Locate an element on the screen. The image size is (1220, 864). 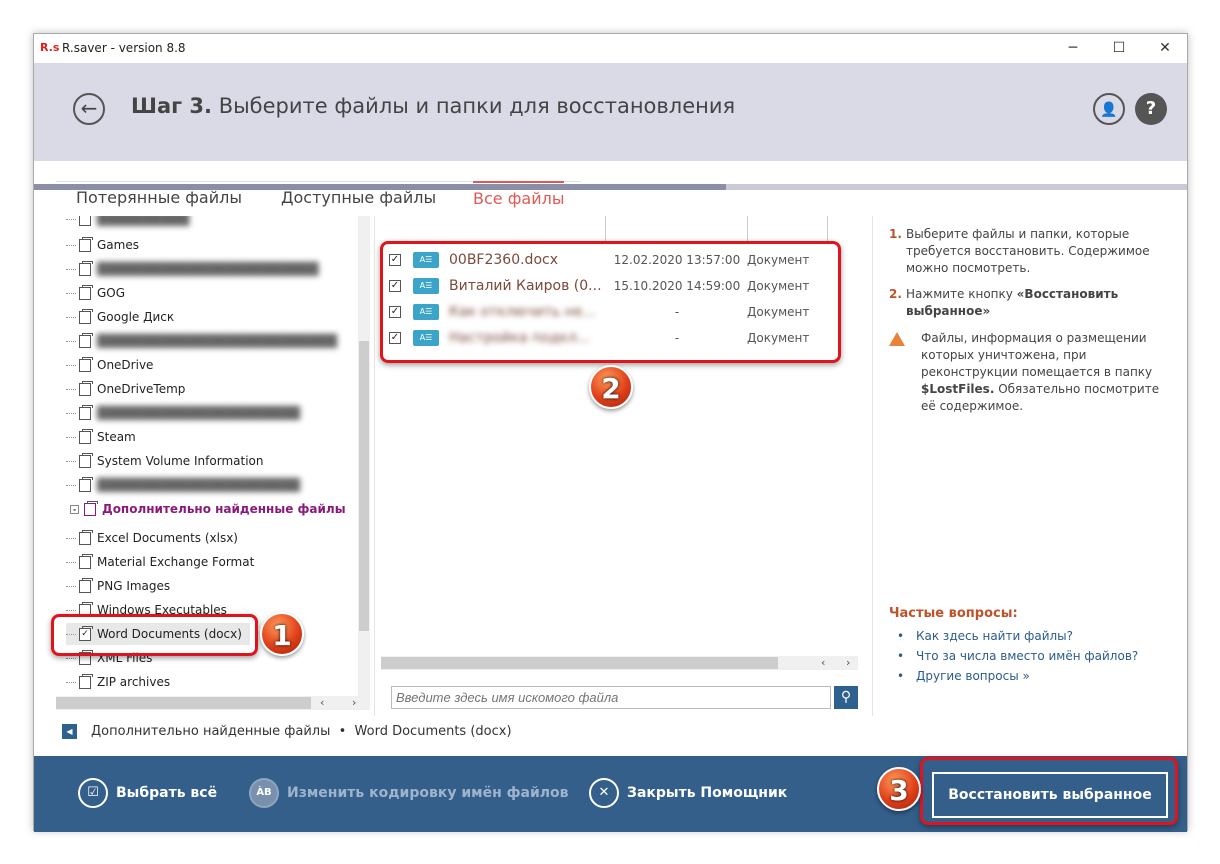
close-wizard-button: ✕ Закрыть Помощник is located at coordinates (688, 793).